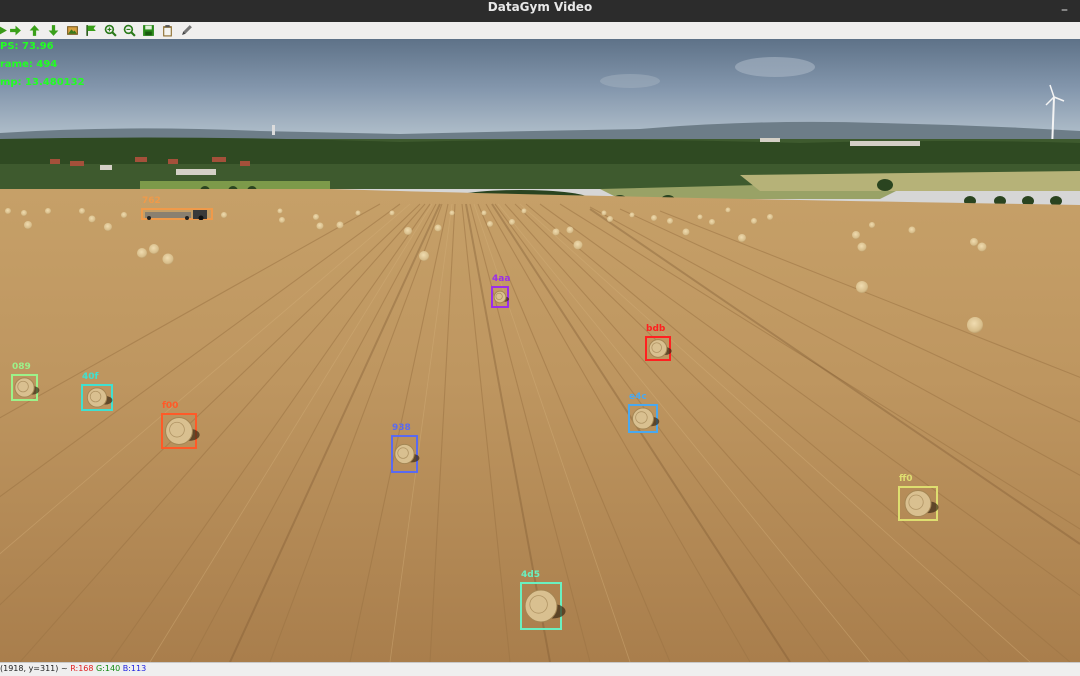 This screenshot has height=676, width=1080. I want to click on down-arrow-icon, so click(53, 30).